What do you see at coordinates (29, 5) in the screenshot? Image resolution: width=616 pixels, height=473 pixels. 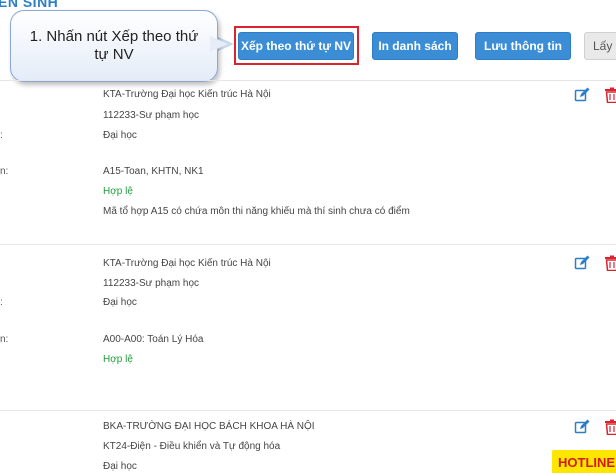 I see `section-title: ÊN SINH` at bounding box center [29, 5].